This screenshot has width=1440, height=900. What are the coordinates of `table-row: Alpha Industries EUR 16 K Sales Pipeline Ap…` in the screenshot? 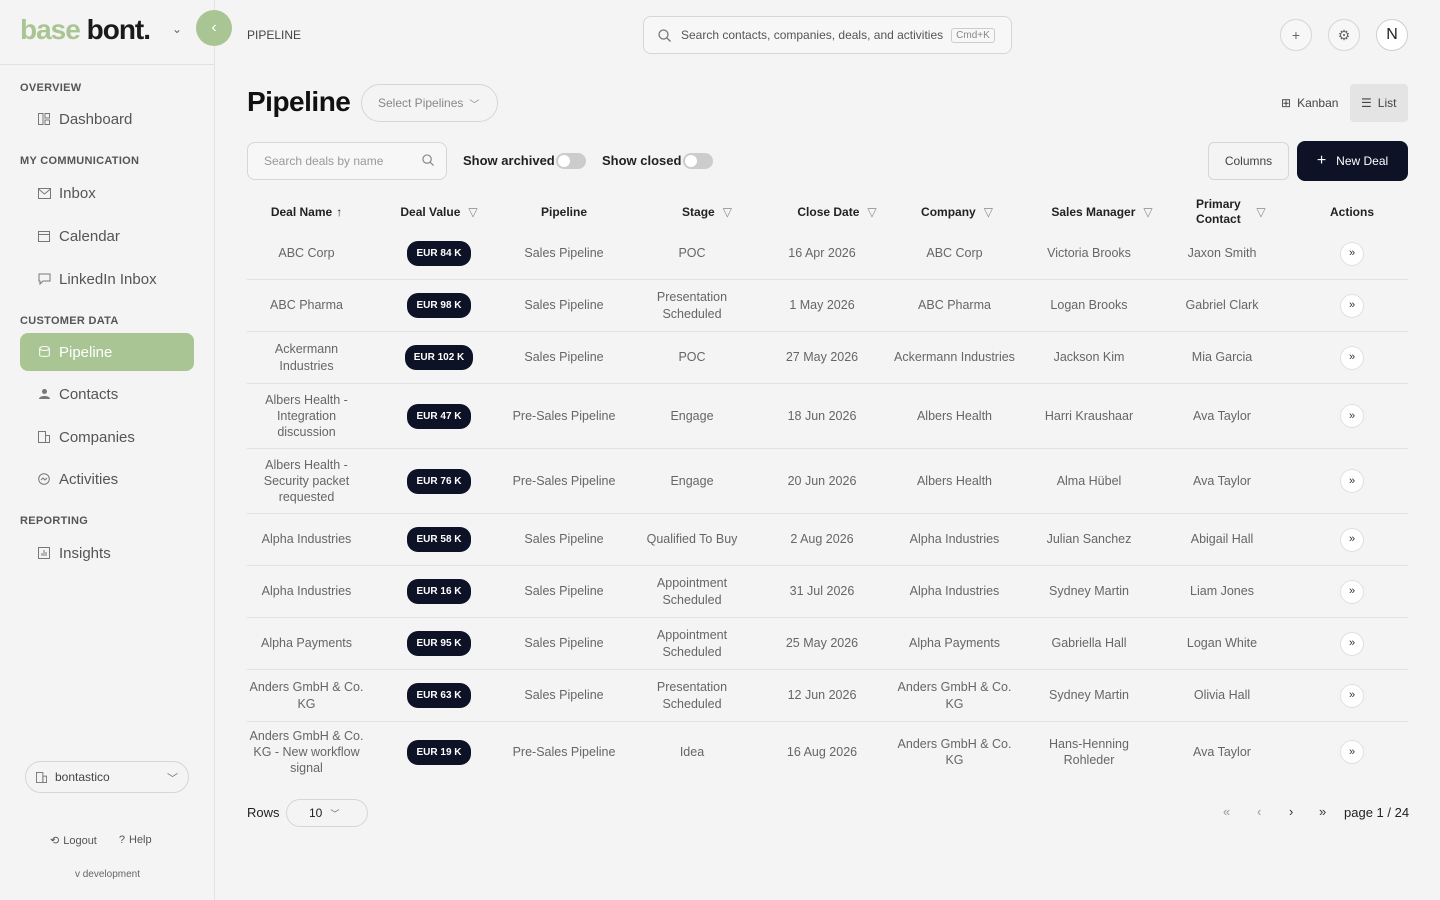 It's located at (827, 592).